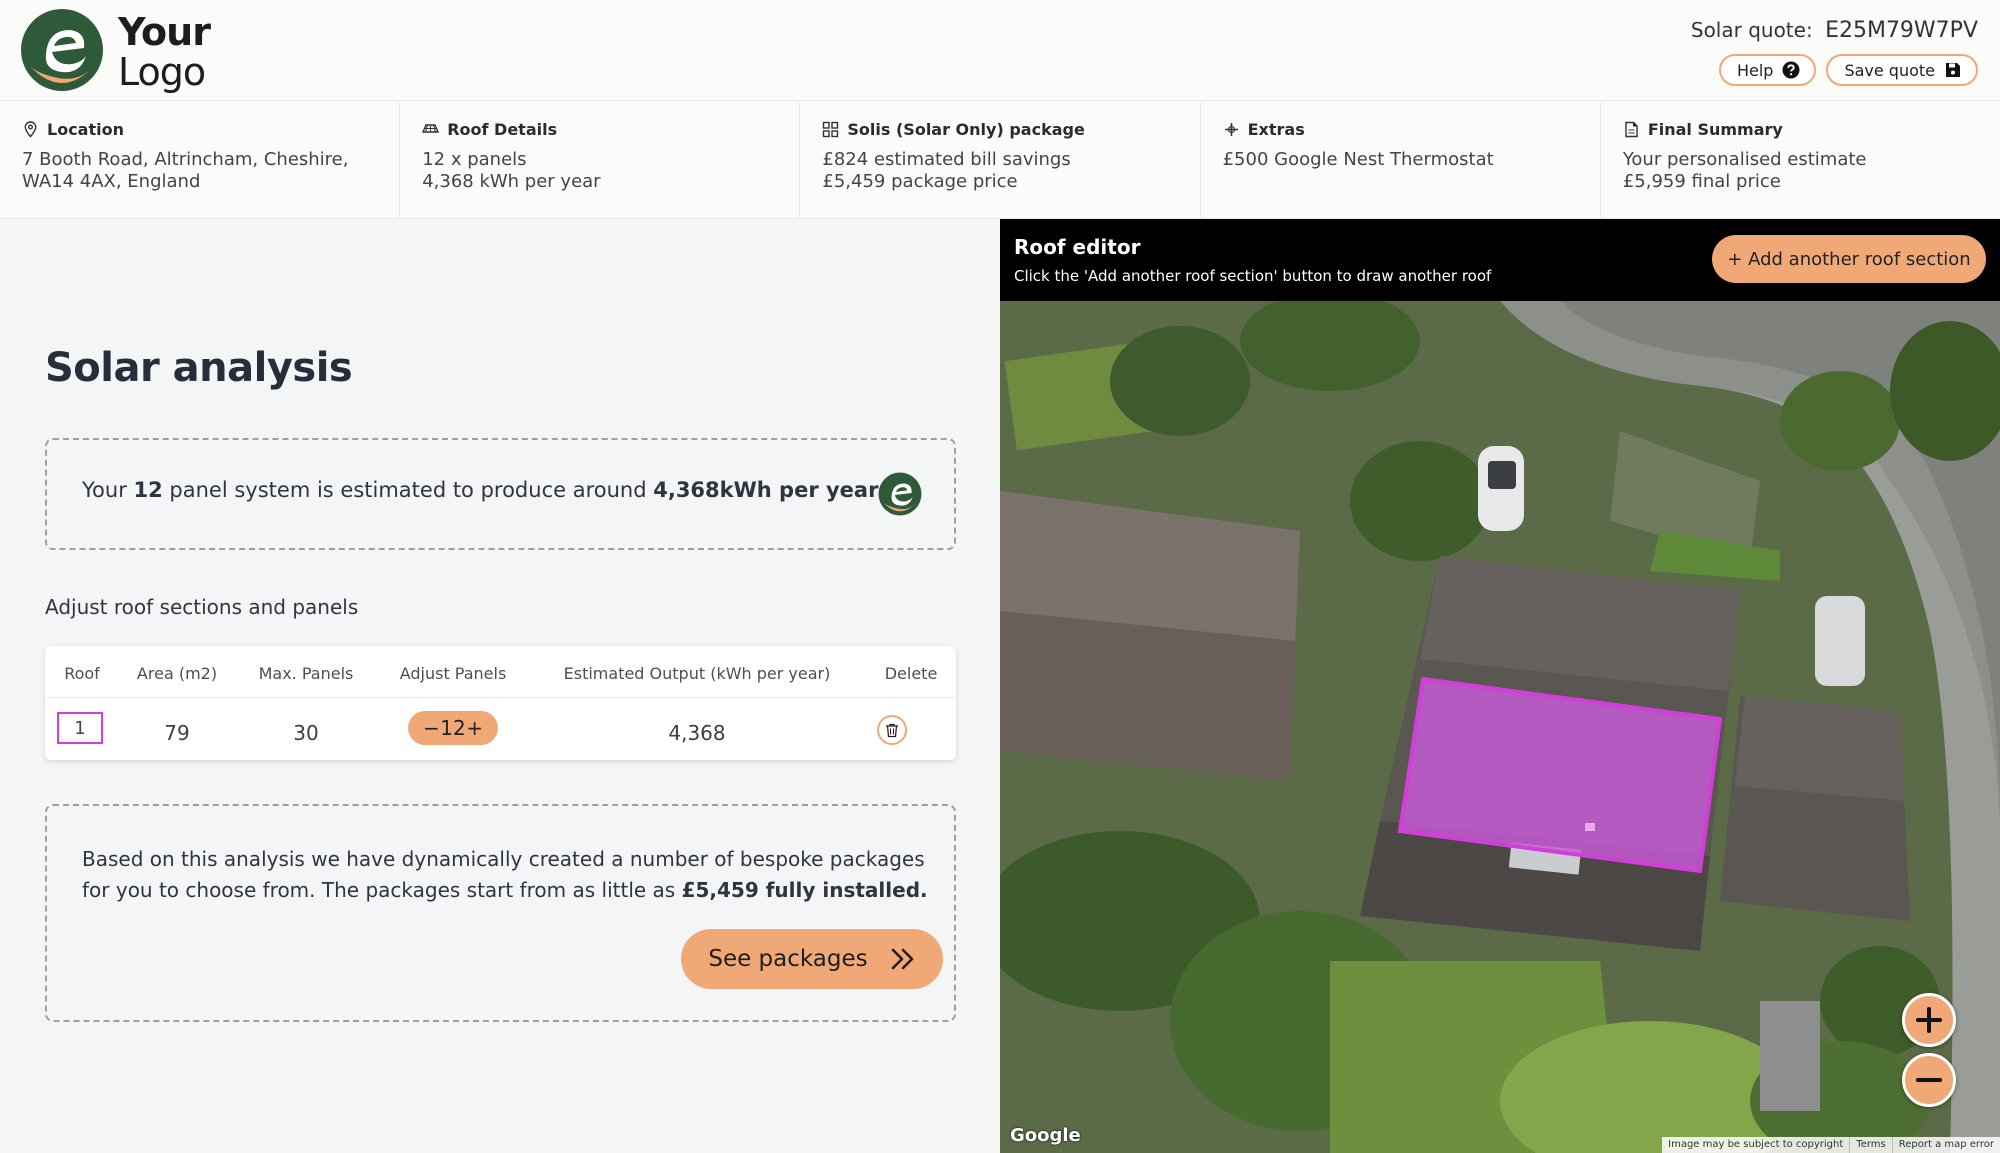 The image size is (2000, 1153). I want to click on step-final-summary-line-1: Your personalised estimate, so click(1744, 159).